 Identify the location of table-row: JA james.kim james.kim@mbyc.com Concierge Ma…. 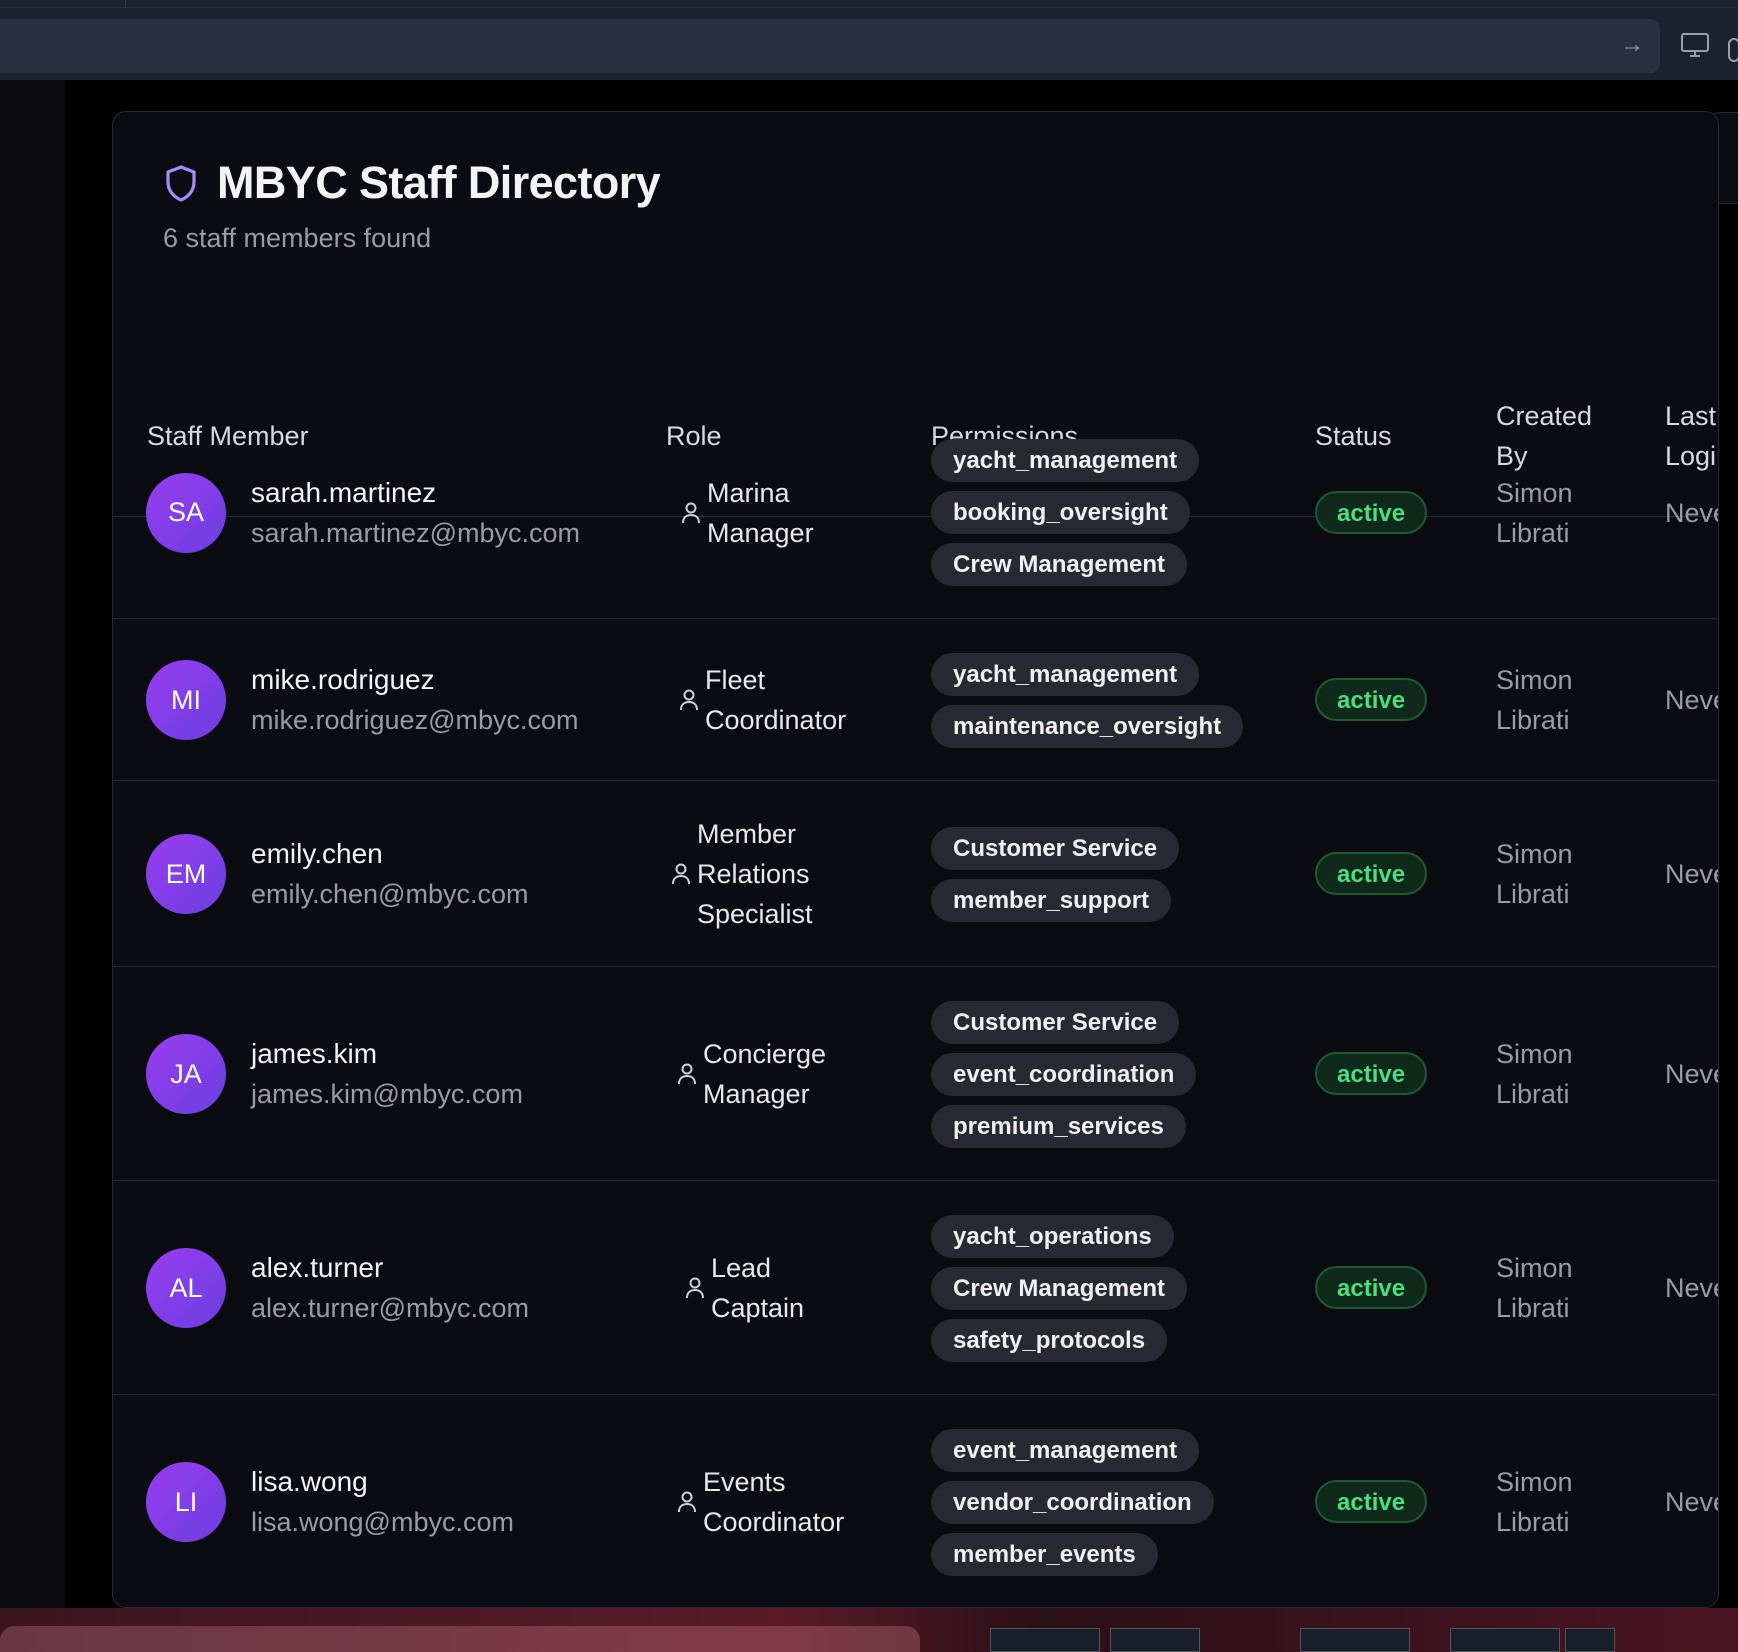
(915, 1074).